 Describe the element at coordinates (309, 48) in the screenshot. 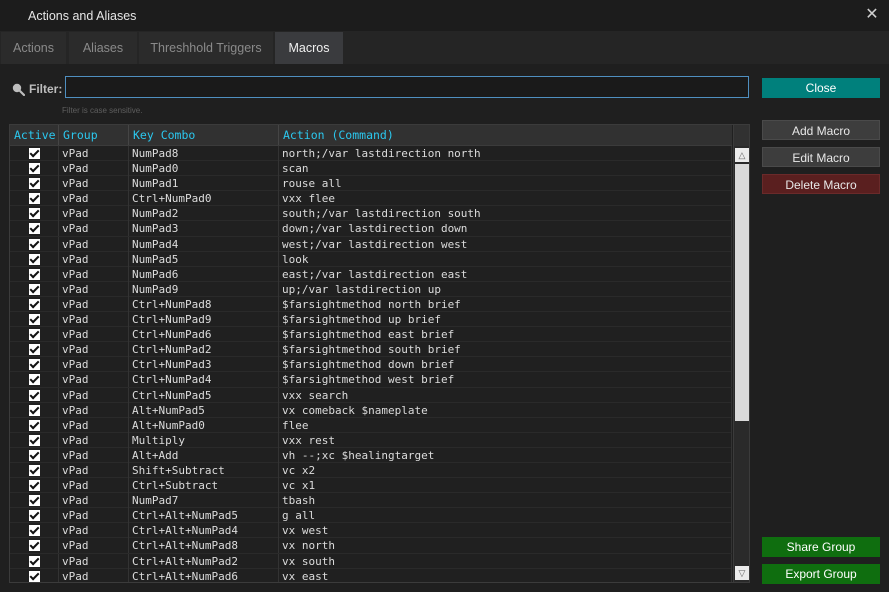

I see `tab-macros: Macros` at that location.